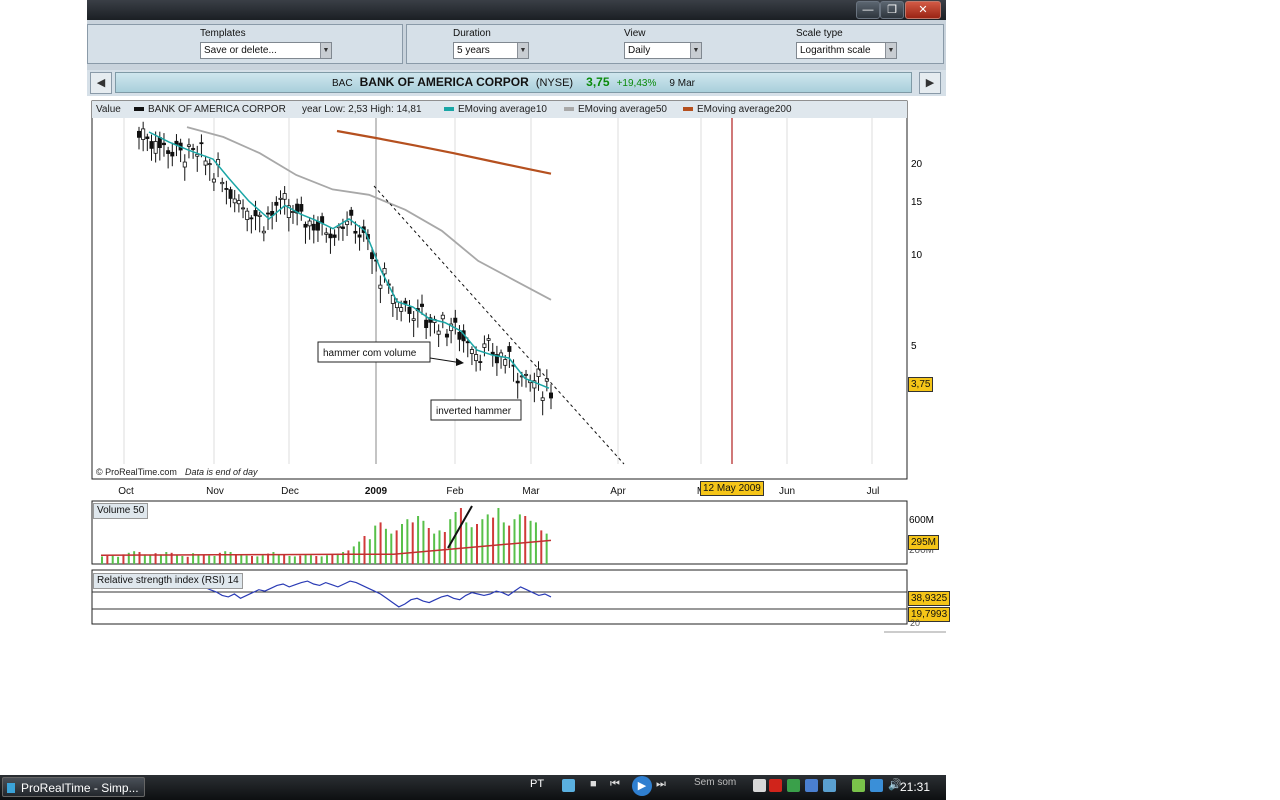  What do you see at coordinates (537, 784) in the screenshot?
I see `language-indicator: PT` at bounding box center [537, 784].